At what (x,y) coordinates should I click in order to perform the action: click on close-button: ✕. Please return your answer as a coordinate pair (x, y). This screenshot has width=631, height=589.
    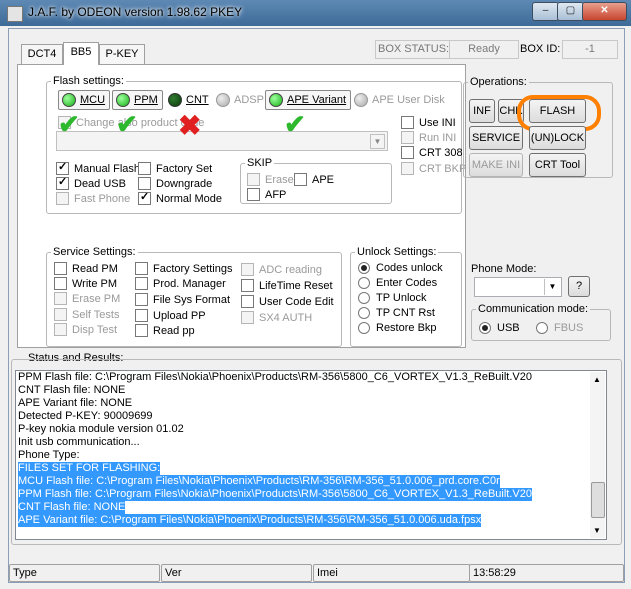
    Looking at the image, I should click on (604, 11).